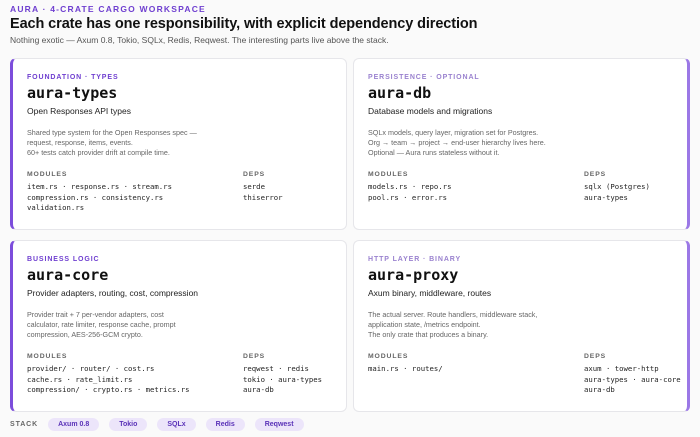 The height and width of the screenshot is (437, 700). Describe the element at coordinates (128, 424) in the screenshot. I see `stack-chip-tokio: Tokio` at that location.